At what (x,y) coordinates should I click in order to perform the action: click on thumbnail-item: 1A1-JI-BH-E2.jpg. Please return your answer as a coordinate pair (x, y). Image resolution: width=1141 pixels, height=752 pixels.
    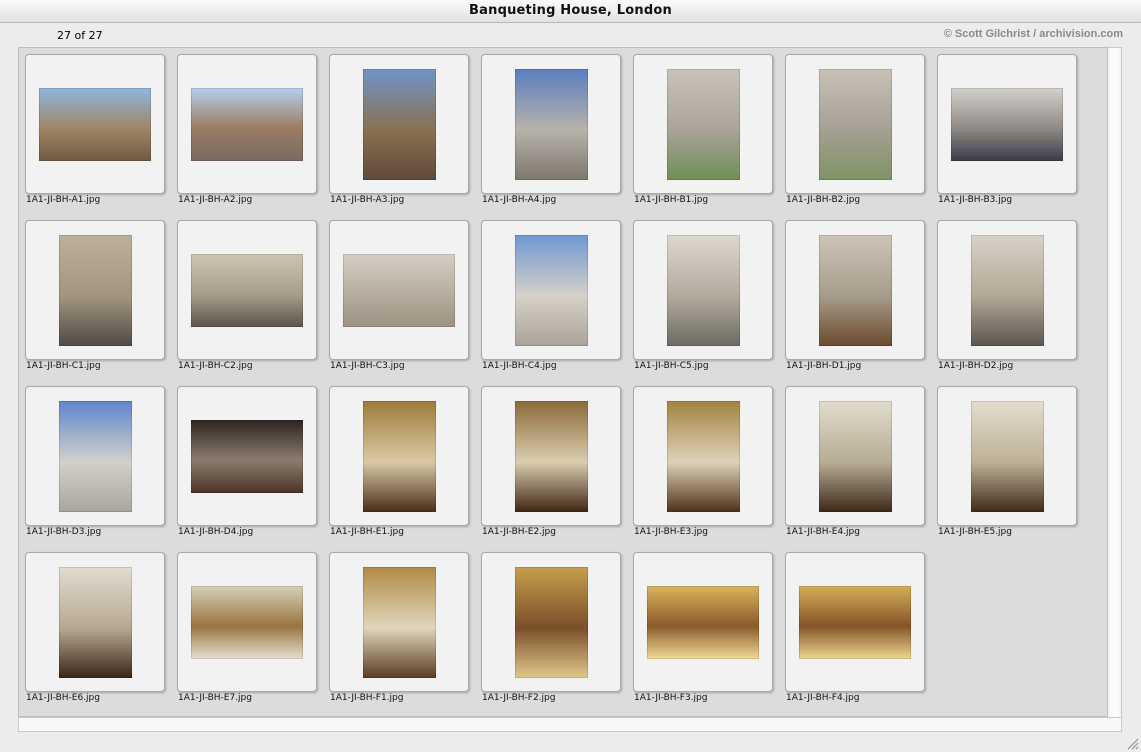
    Looking at the image, I should click on (548, 460).